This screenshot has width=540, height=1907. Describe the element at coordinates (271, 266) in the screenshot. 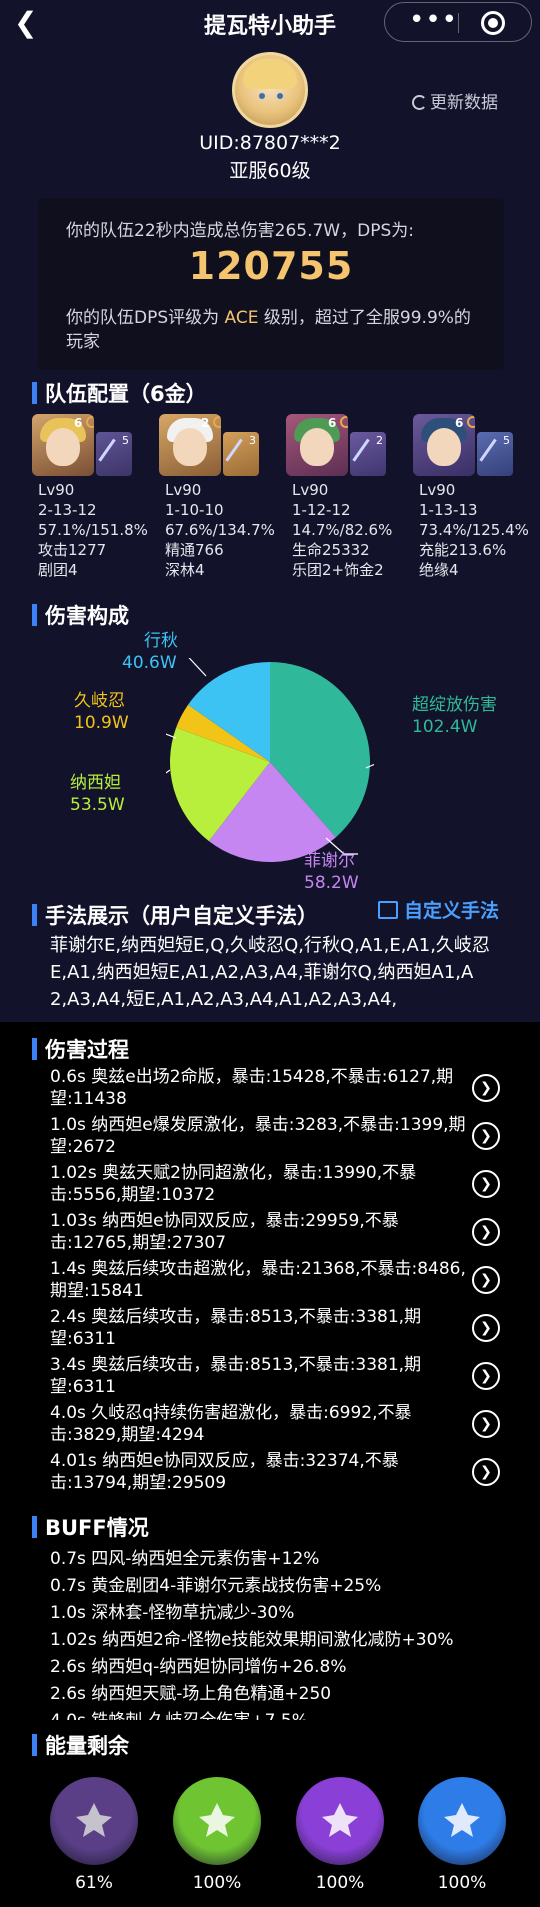

I see `dps-value: 120755` at that location.